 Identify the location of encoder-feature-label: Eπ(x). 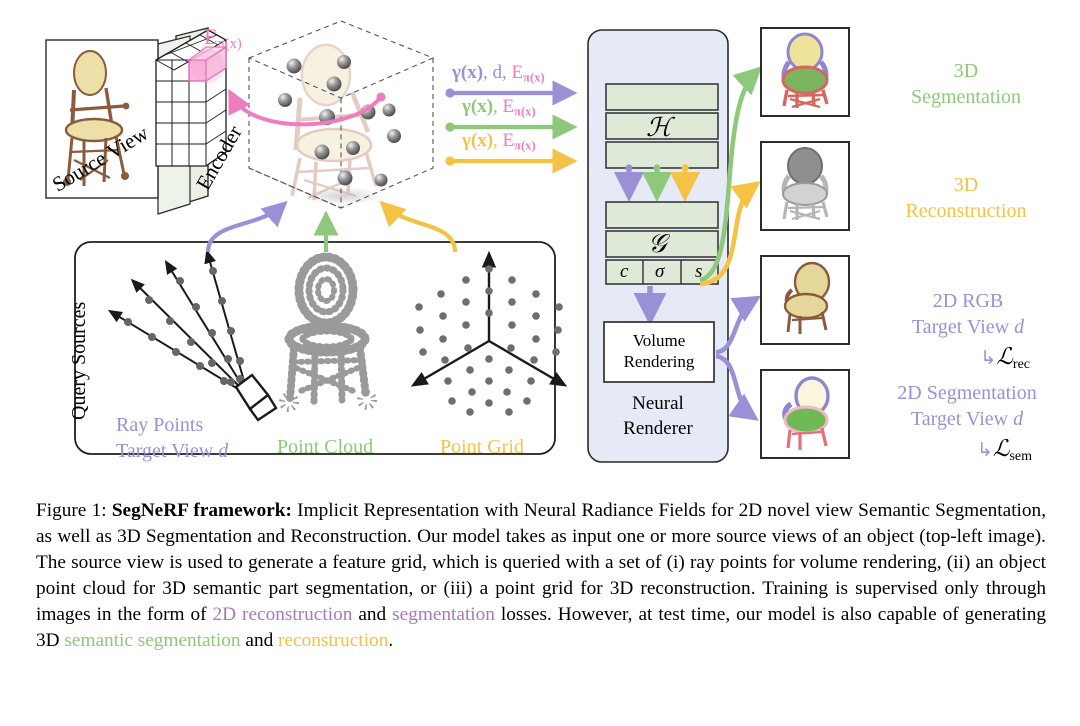
(223, 38).